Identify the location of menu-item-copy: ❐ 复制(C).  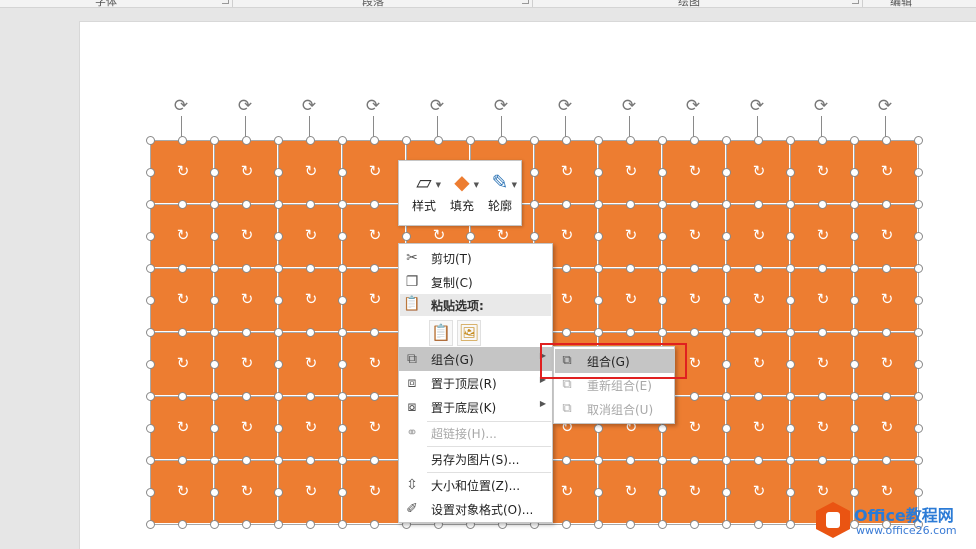
(475, 282).